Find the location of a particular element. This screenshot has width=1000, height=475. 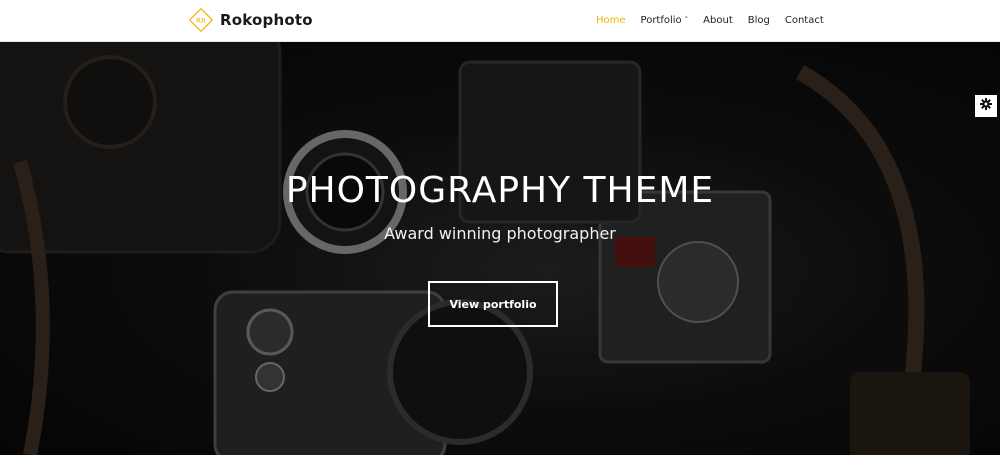

gear-icon is located at coordinates (986, 106).